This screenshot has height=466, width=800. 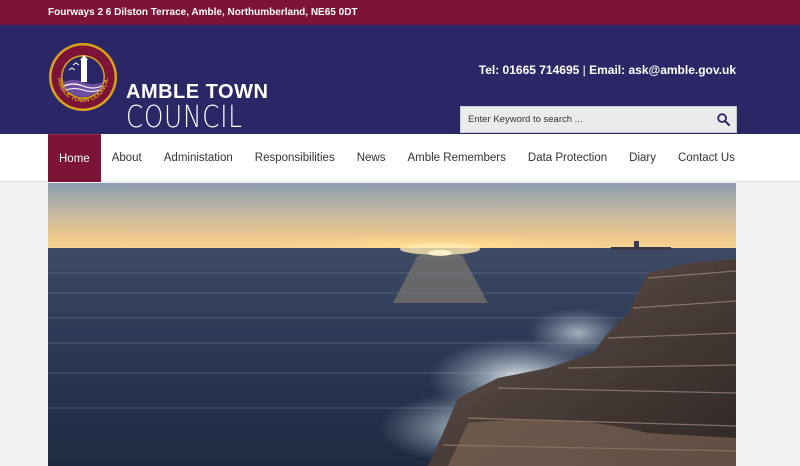 I want to click on email-link: ask@amble.gov.uk, so click(x=682, y=70).